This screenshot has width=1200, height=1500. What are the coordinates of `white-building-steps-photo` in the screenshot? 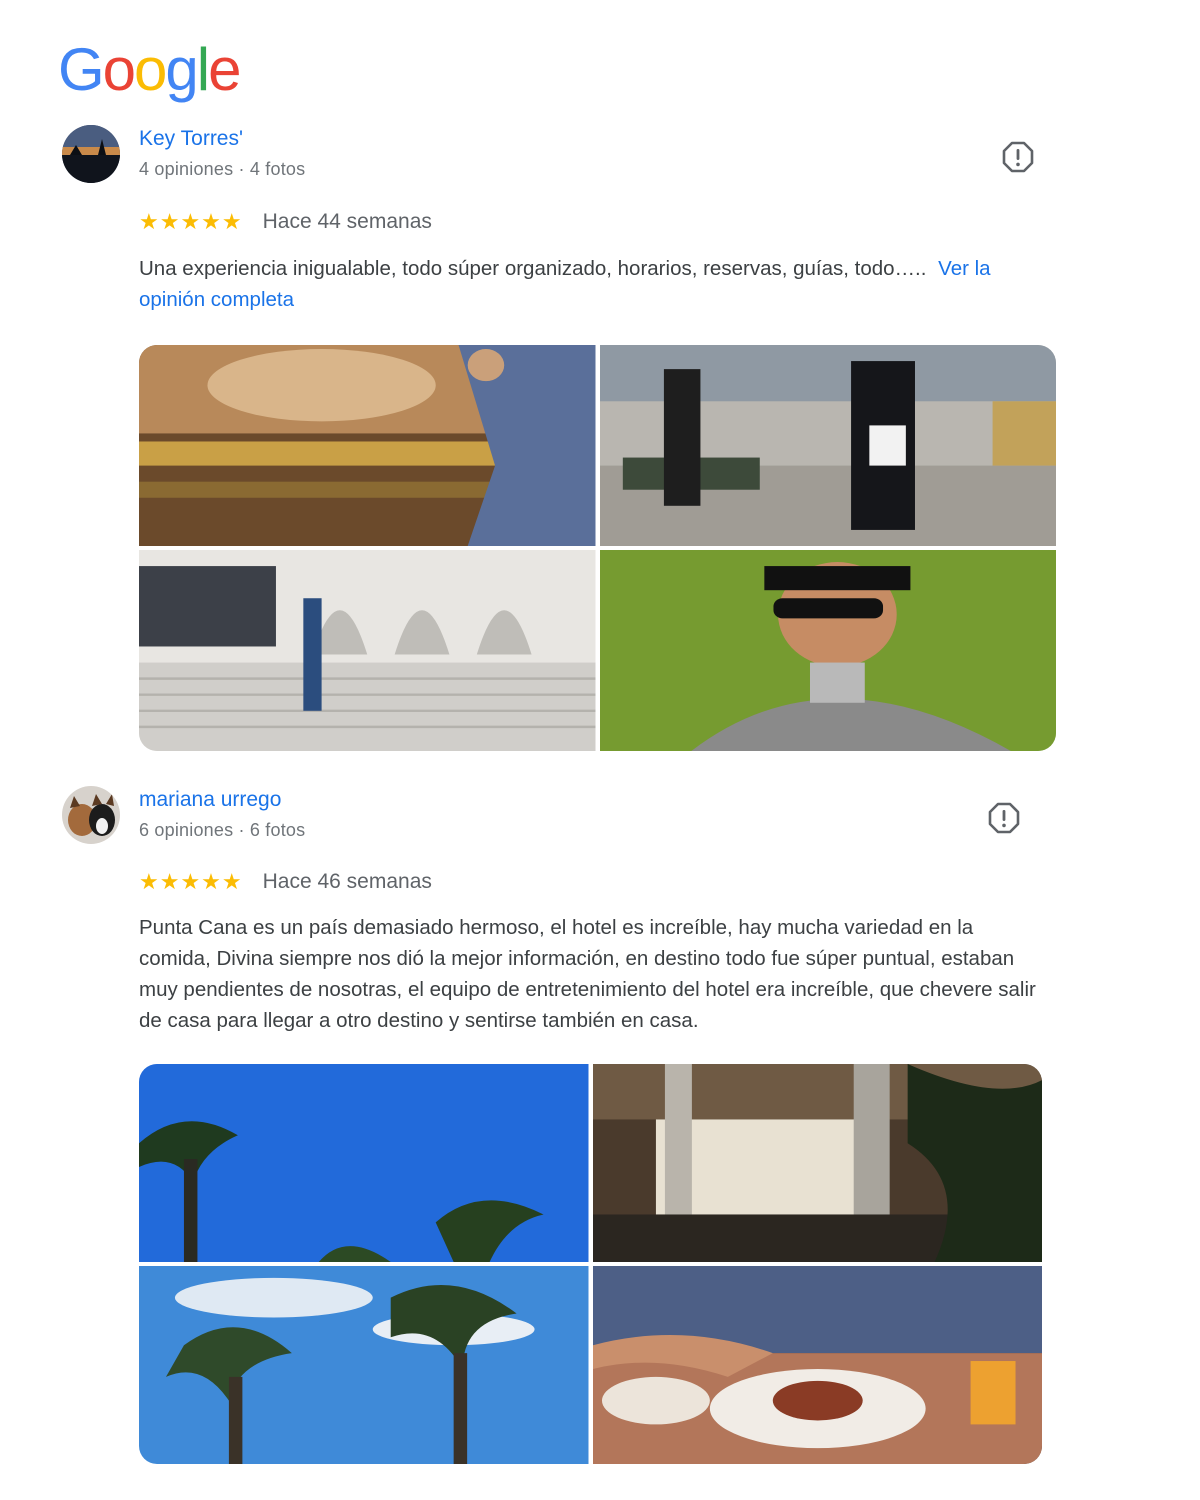 It's located at (367, 650).